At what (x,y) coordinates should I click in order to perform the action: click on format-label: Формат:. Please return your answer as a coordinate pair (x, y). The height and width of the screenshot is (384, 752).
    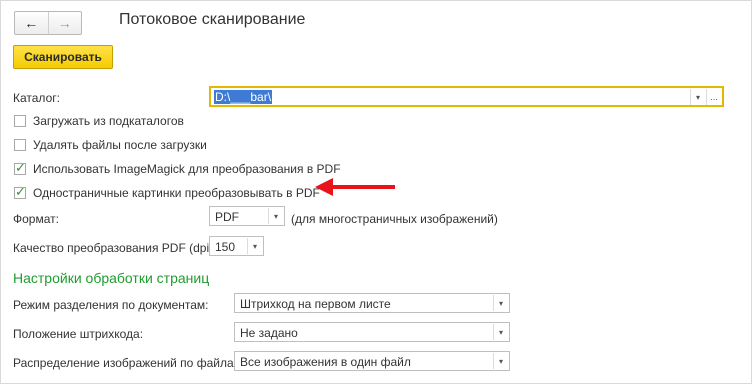
    Looking at the image, I should click on (36, 219).